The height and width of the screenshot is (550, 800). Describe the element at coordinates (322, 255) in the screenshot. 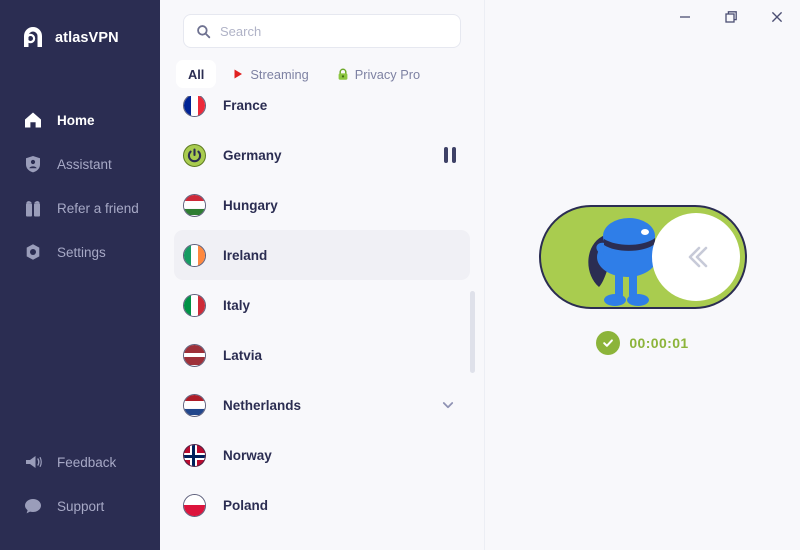

I see `list-item: Ireland` at that location.